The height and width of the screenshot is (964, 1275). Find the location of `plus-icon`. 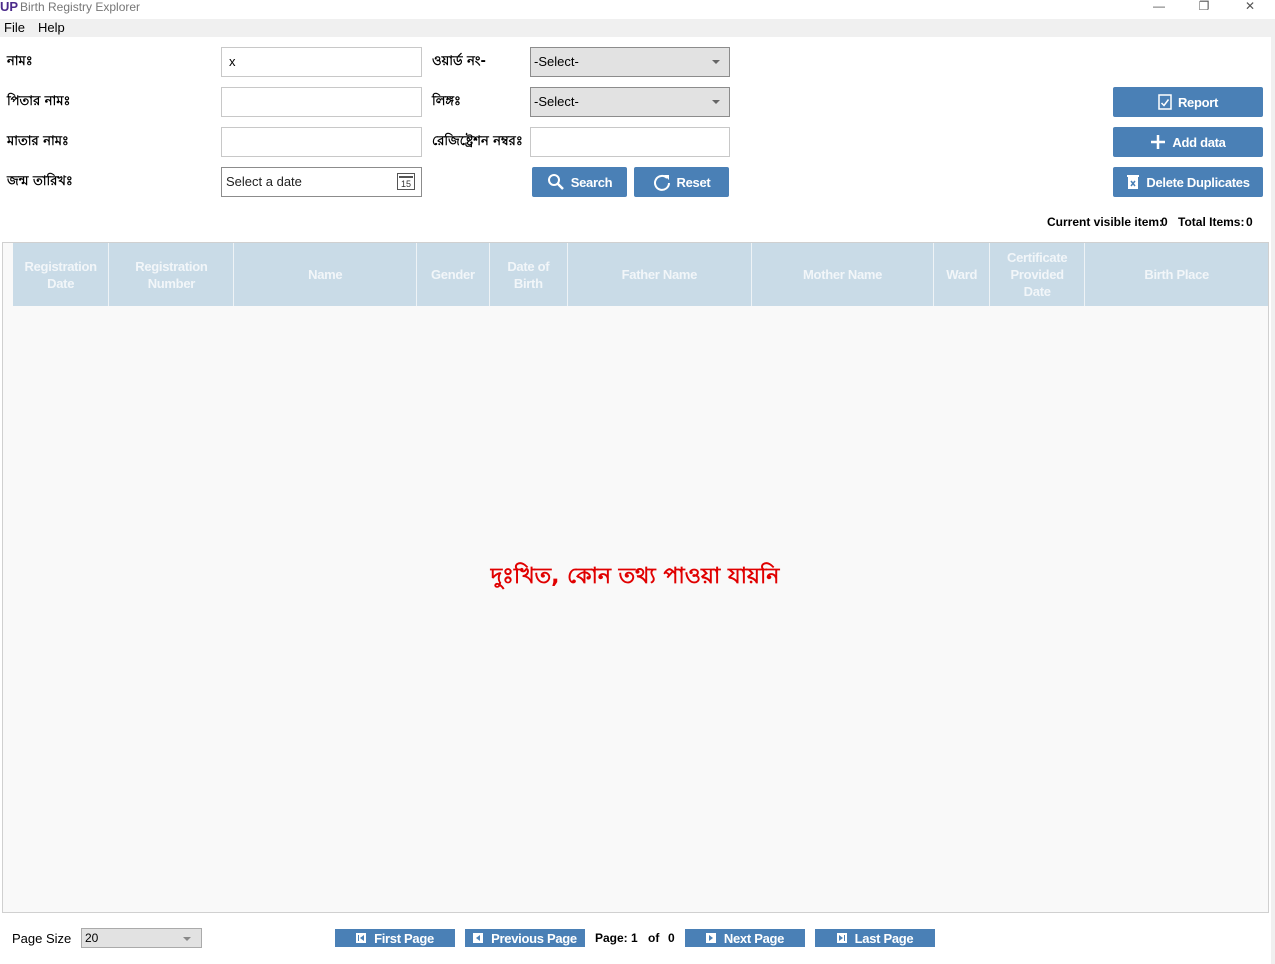

plus-icon is located at coordinates (1158, 142).